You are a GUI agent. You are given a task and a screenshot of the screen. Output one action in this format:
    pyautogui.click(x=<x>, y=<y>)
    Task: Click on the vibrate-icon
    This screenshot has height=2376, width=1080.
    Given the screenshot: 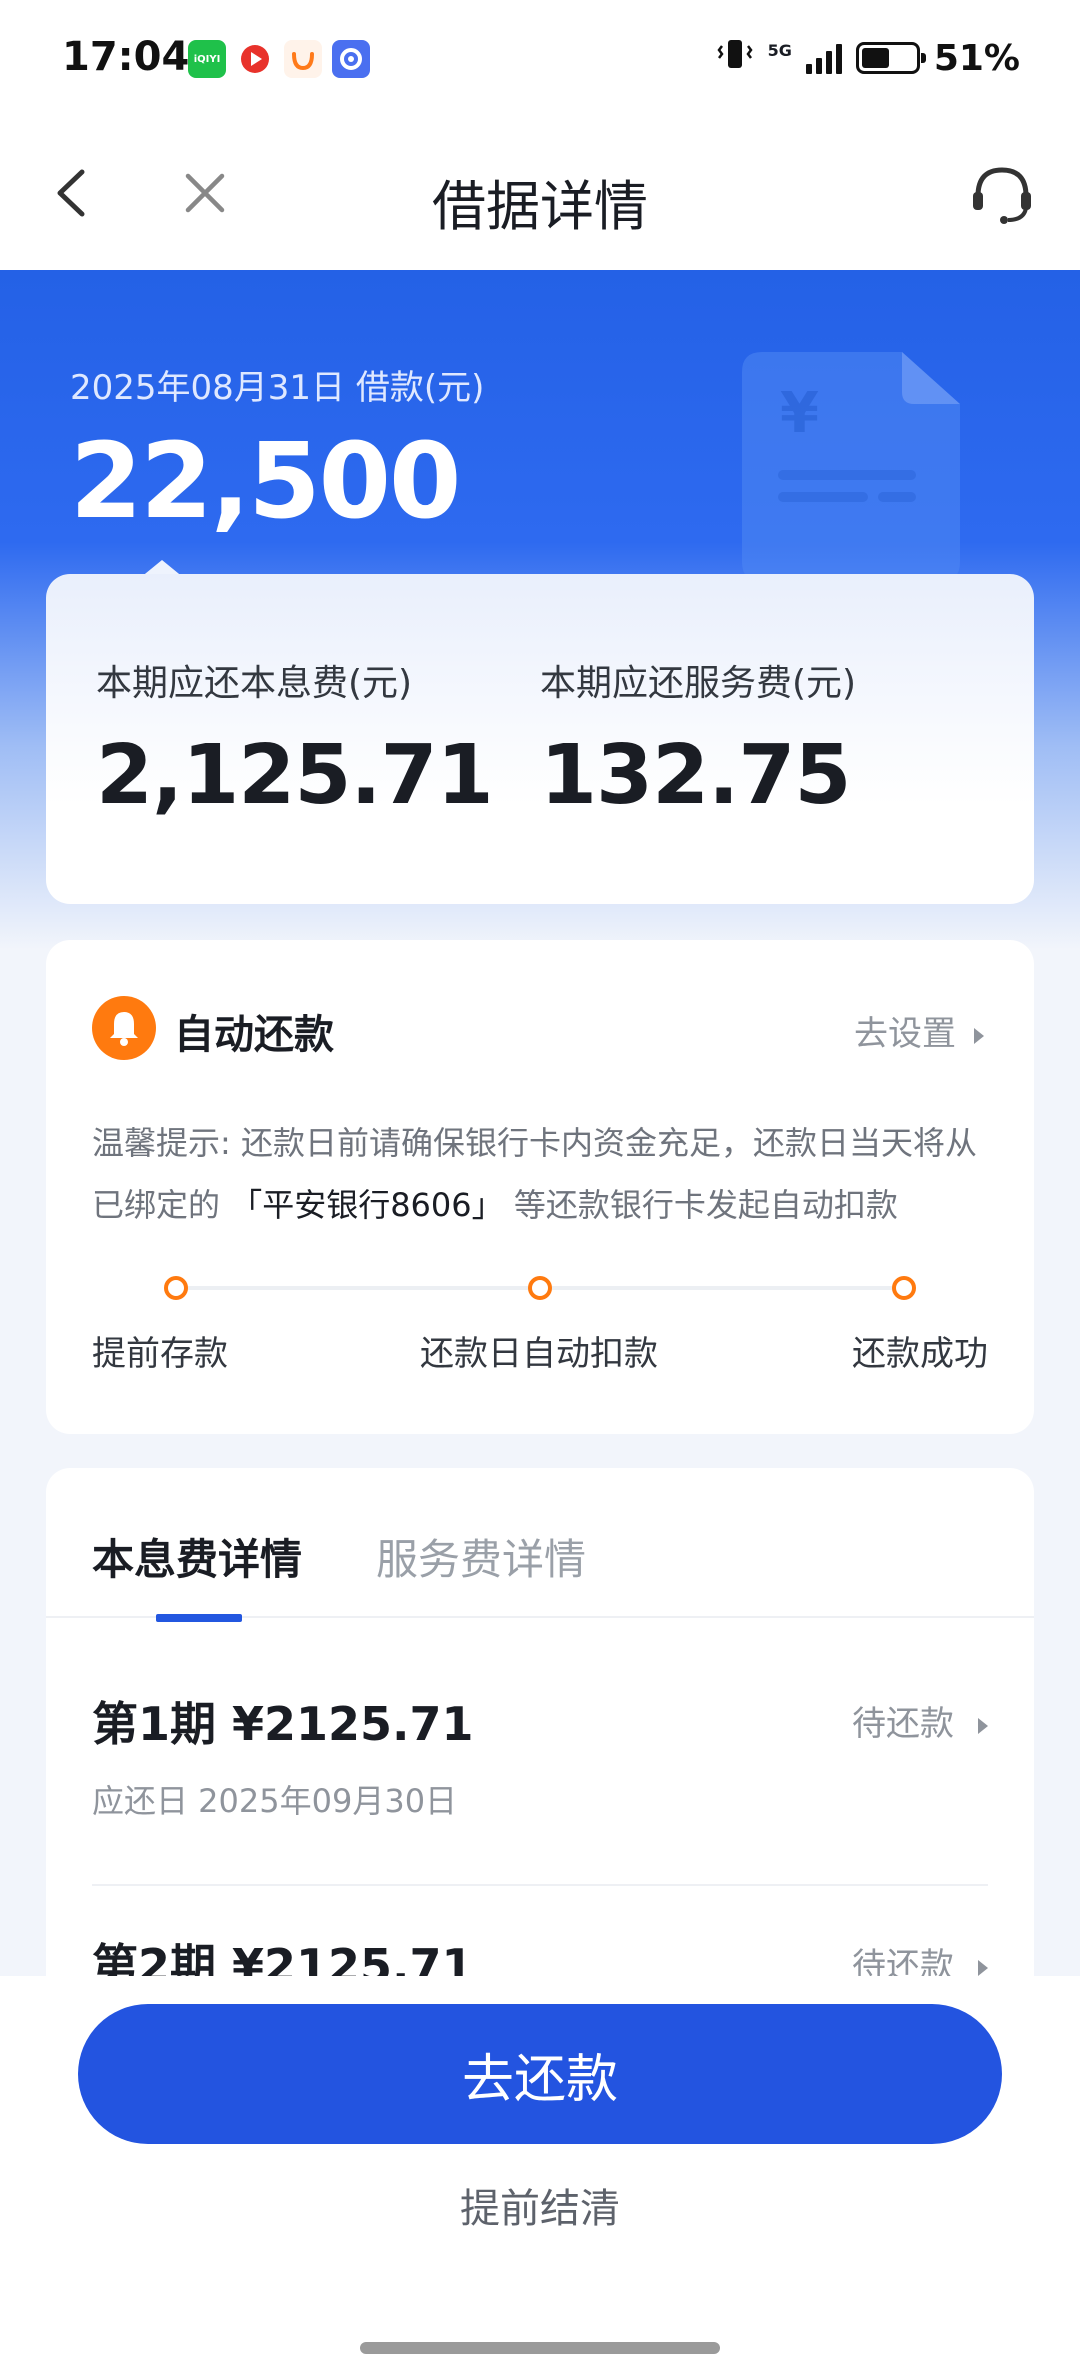 What is the action you would take?
    pyautogui.click(x=735, y=58)
    